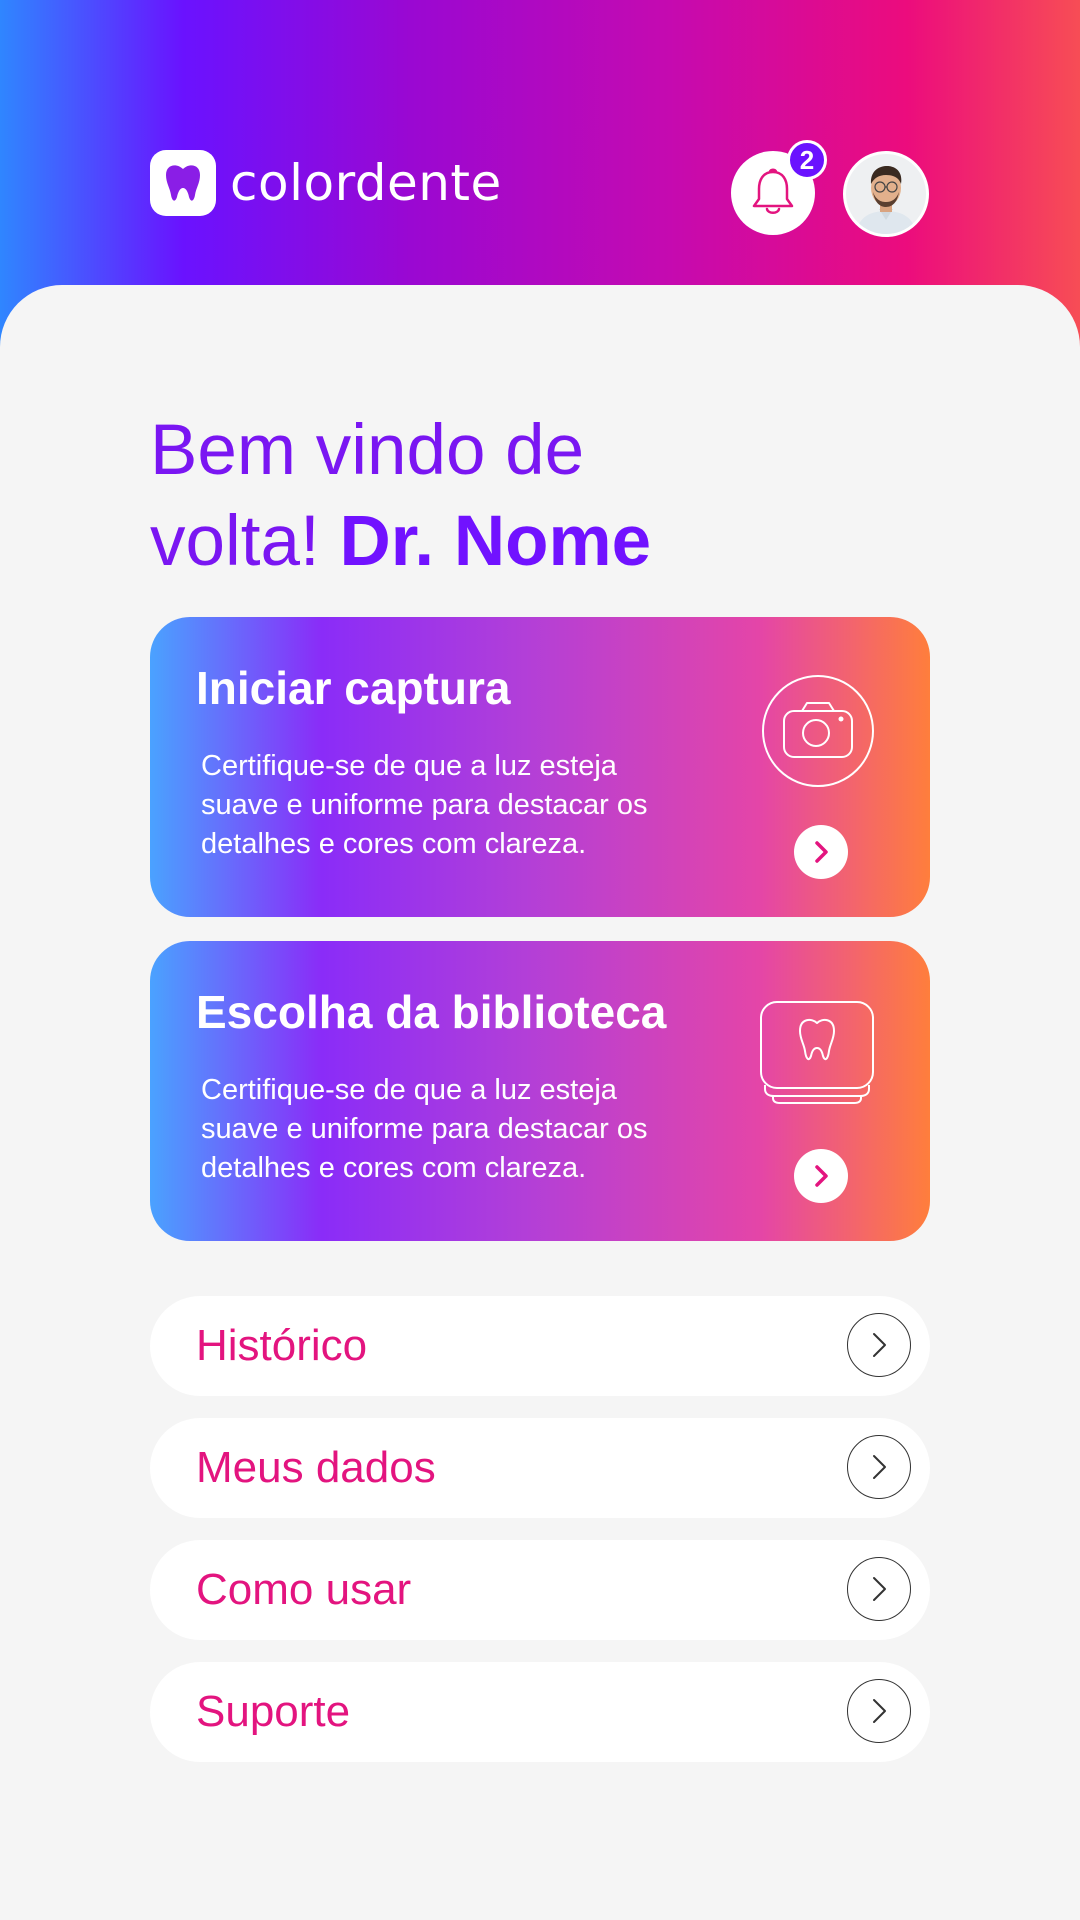  I want to click on start-capture-arrow-button, so click(821, 852).